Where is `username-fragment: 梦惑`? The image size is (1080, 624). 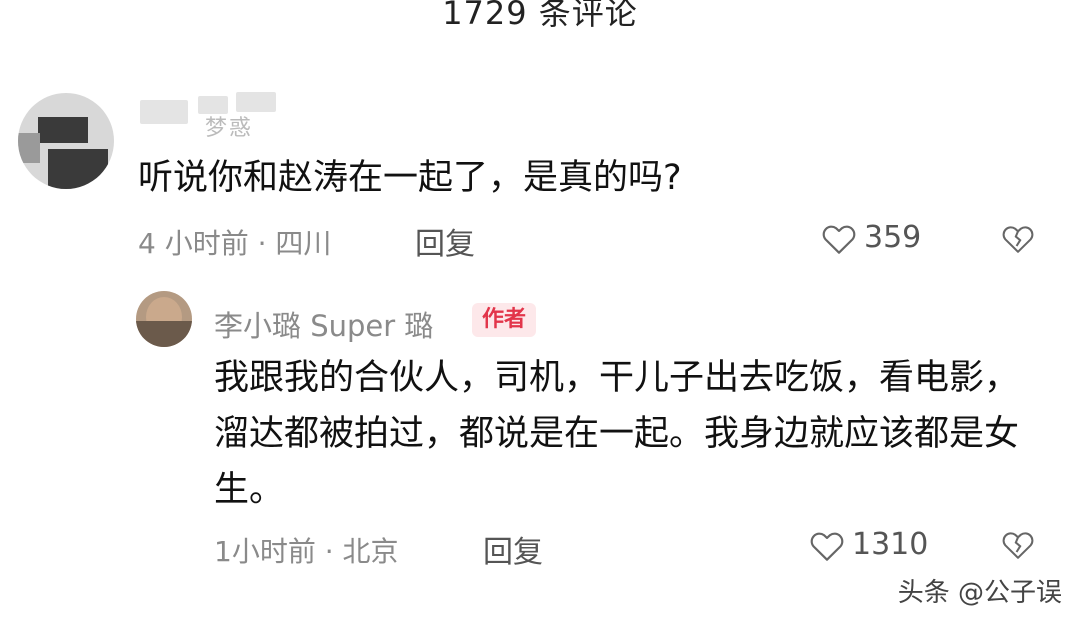
username-fragment: 梦惑 is located at coordinates (229, 128).